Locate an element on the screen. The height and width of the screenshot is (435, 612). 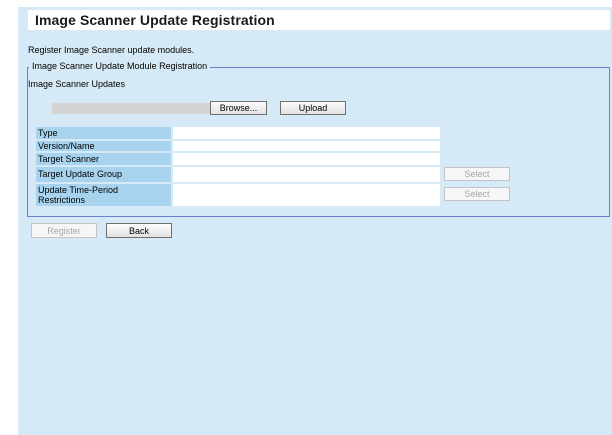
title-bar: Image Scanner Update Registration is located at coordinates (319, 20).